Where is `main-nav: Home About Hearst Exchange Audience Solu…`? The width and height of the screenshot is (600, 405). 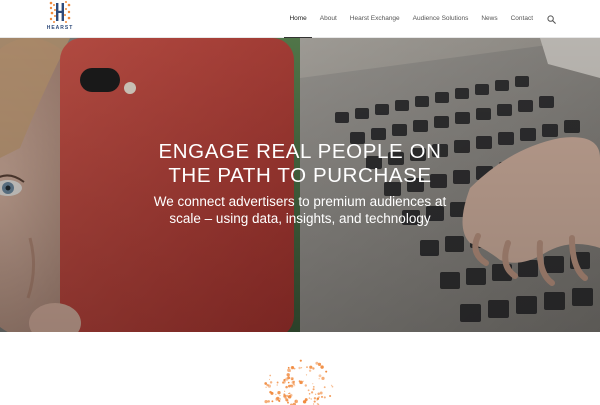 main-nav: Home About Hearst Exchange Audience Solu… is located at coordinates (416, 19).